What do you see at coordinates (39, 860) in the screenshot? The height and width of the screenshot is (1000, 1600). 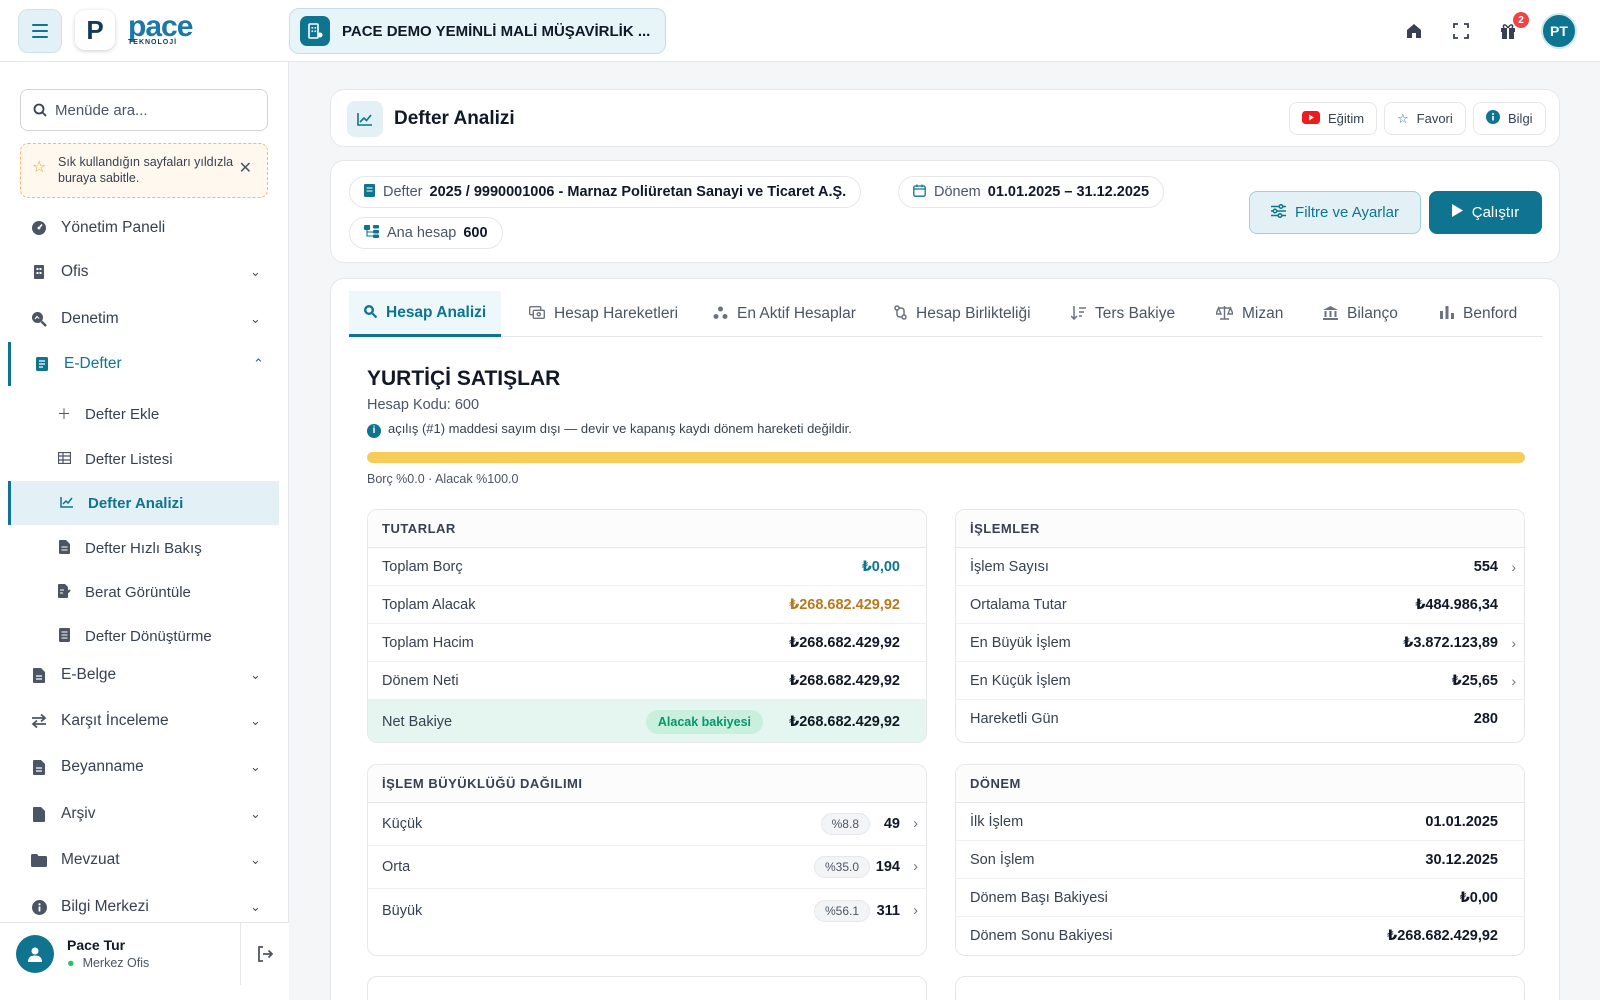 I see `folder-icon` at bounding box center [39, 860].